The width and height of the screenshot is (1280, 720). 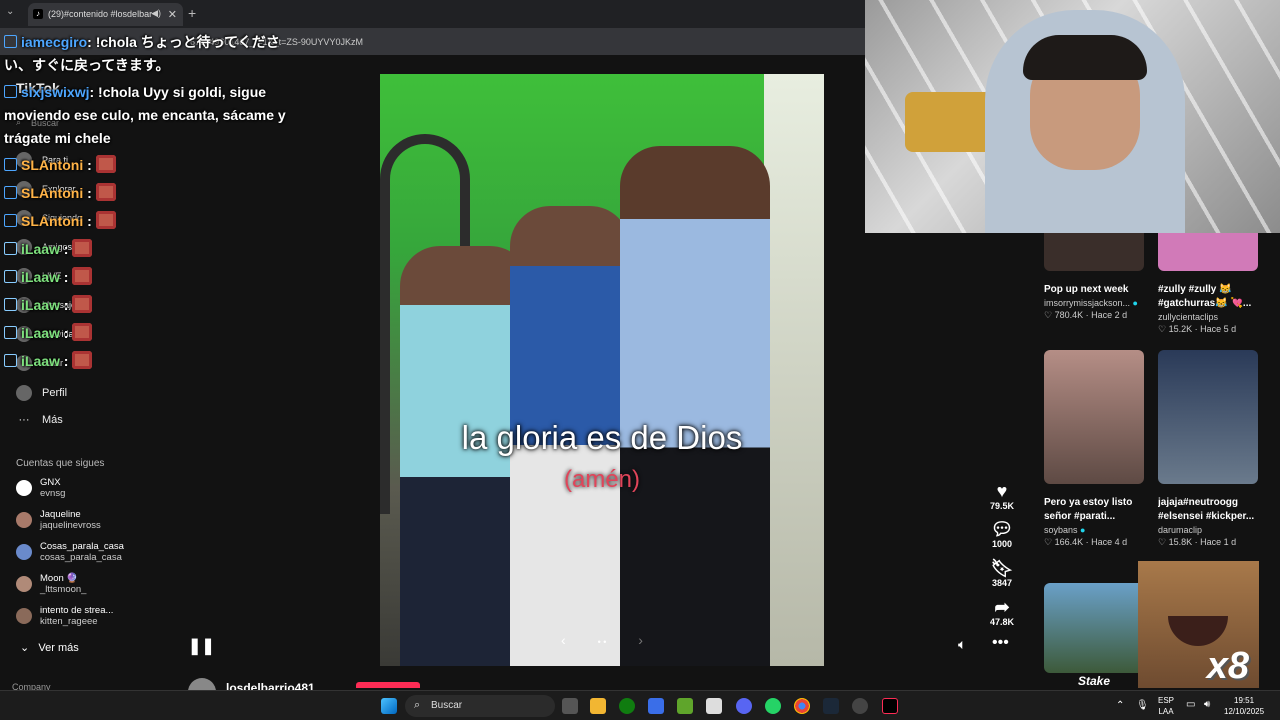 What do you see at coordinates (1166, 706) in the screenshot?
I see `language-indicator: ESP LAA` at bounding box center [1166, 706].